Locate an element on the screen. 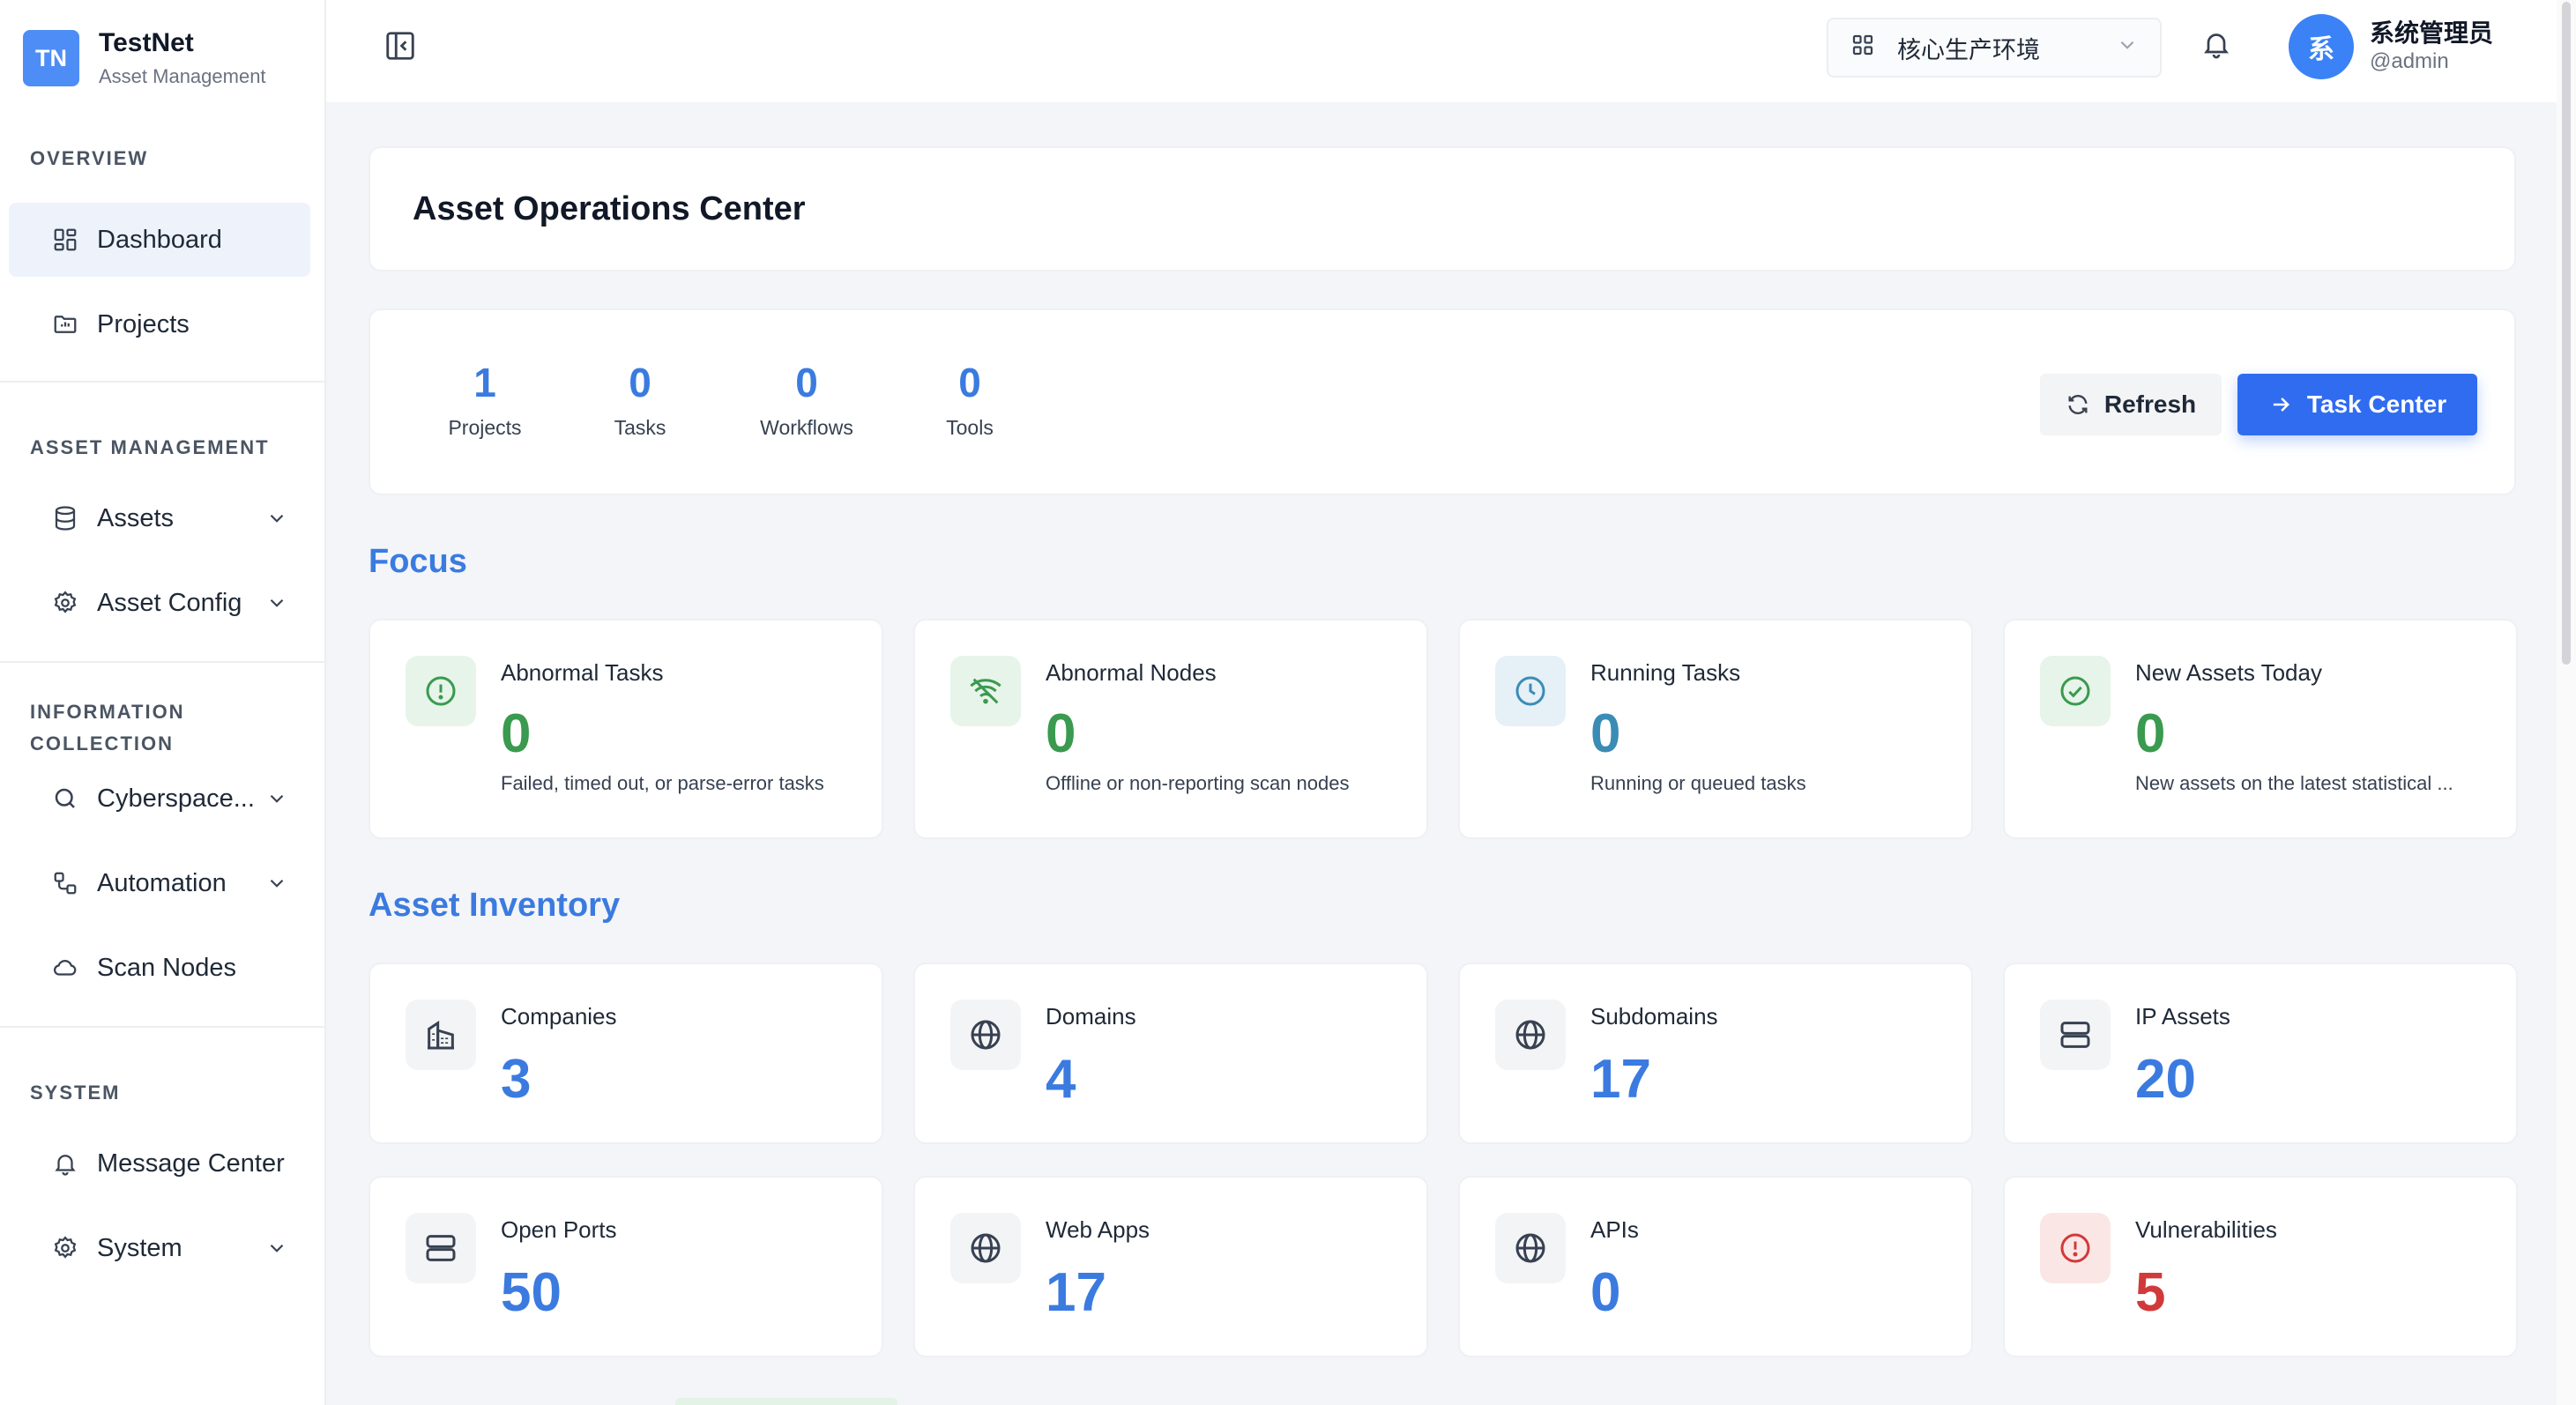  stat-label: Tasks is located at coordinates (640, 427).